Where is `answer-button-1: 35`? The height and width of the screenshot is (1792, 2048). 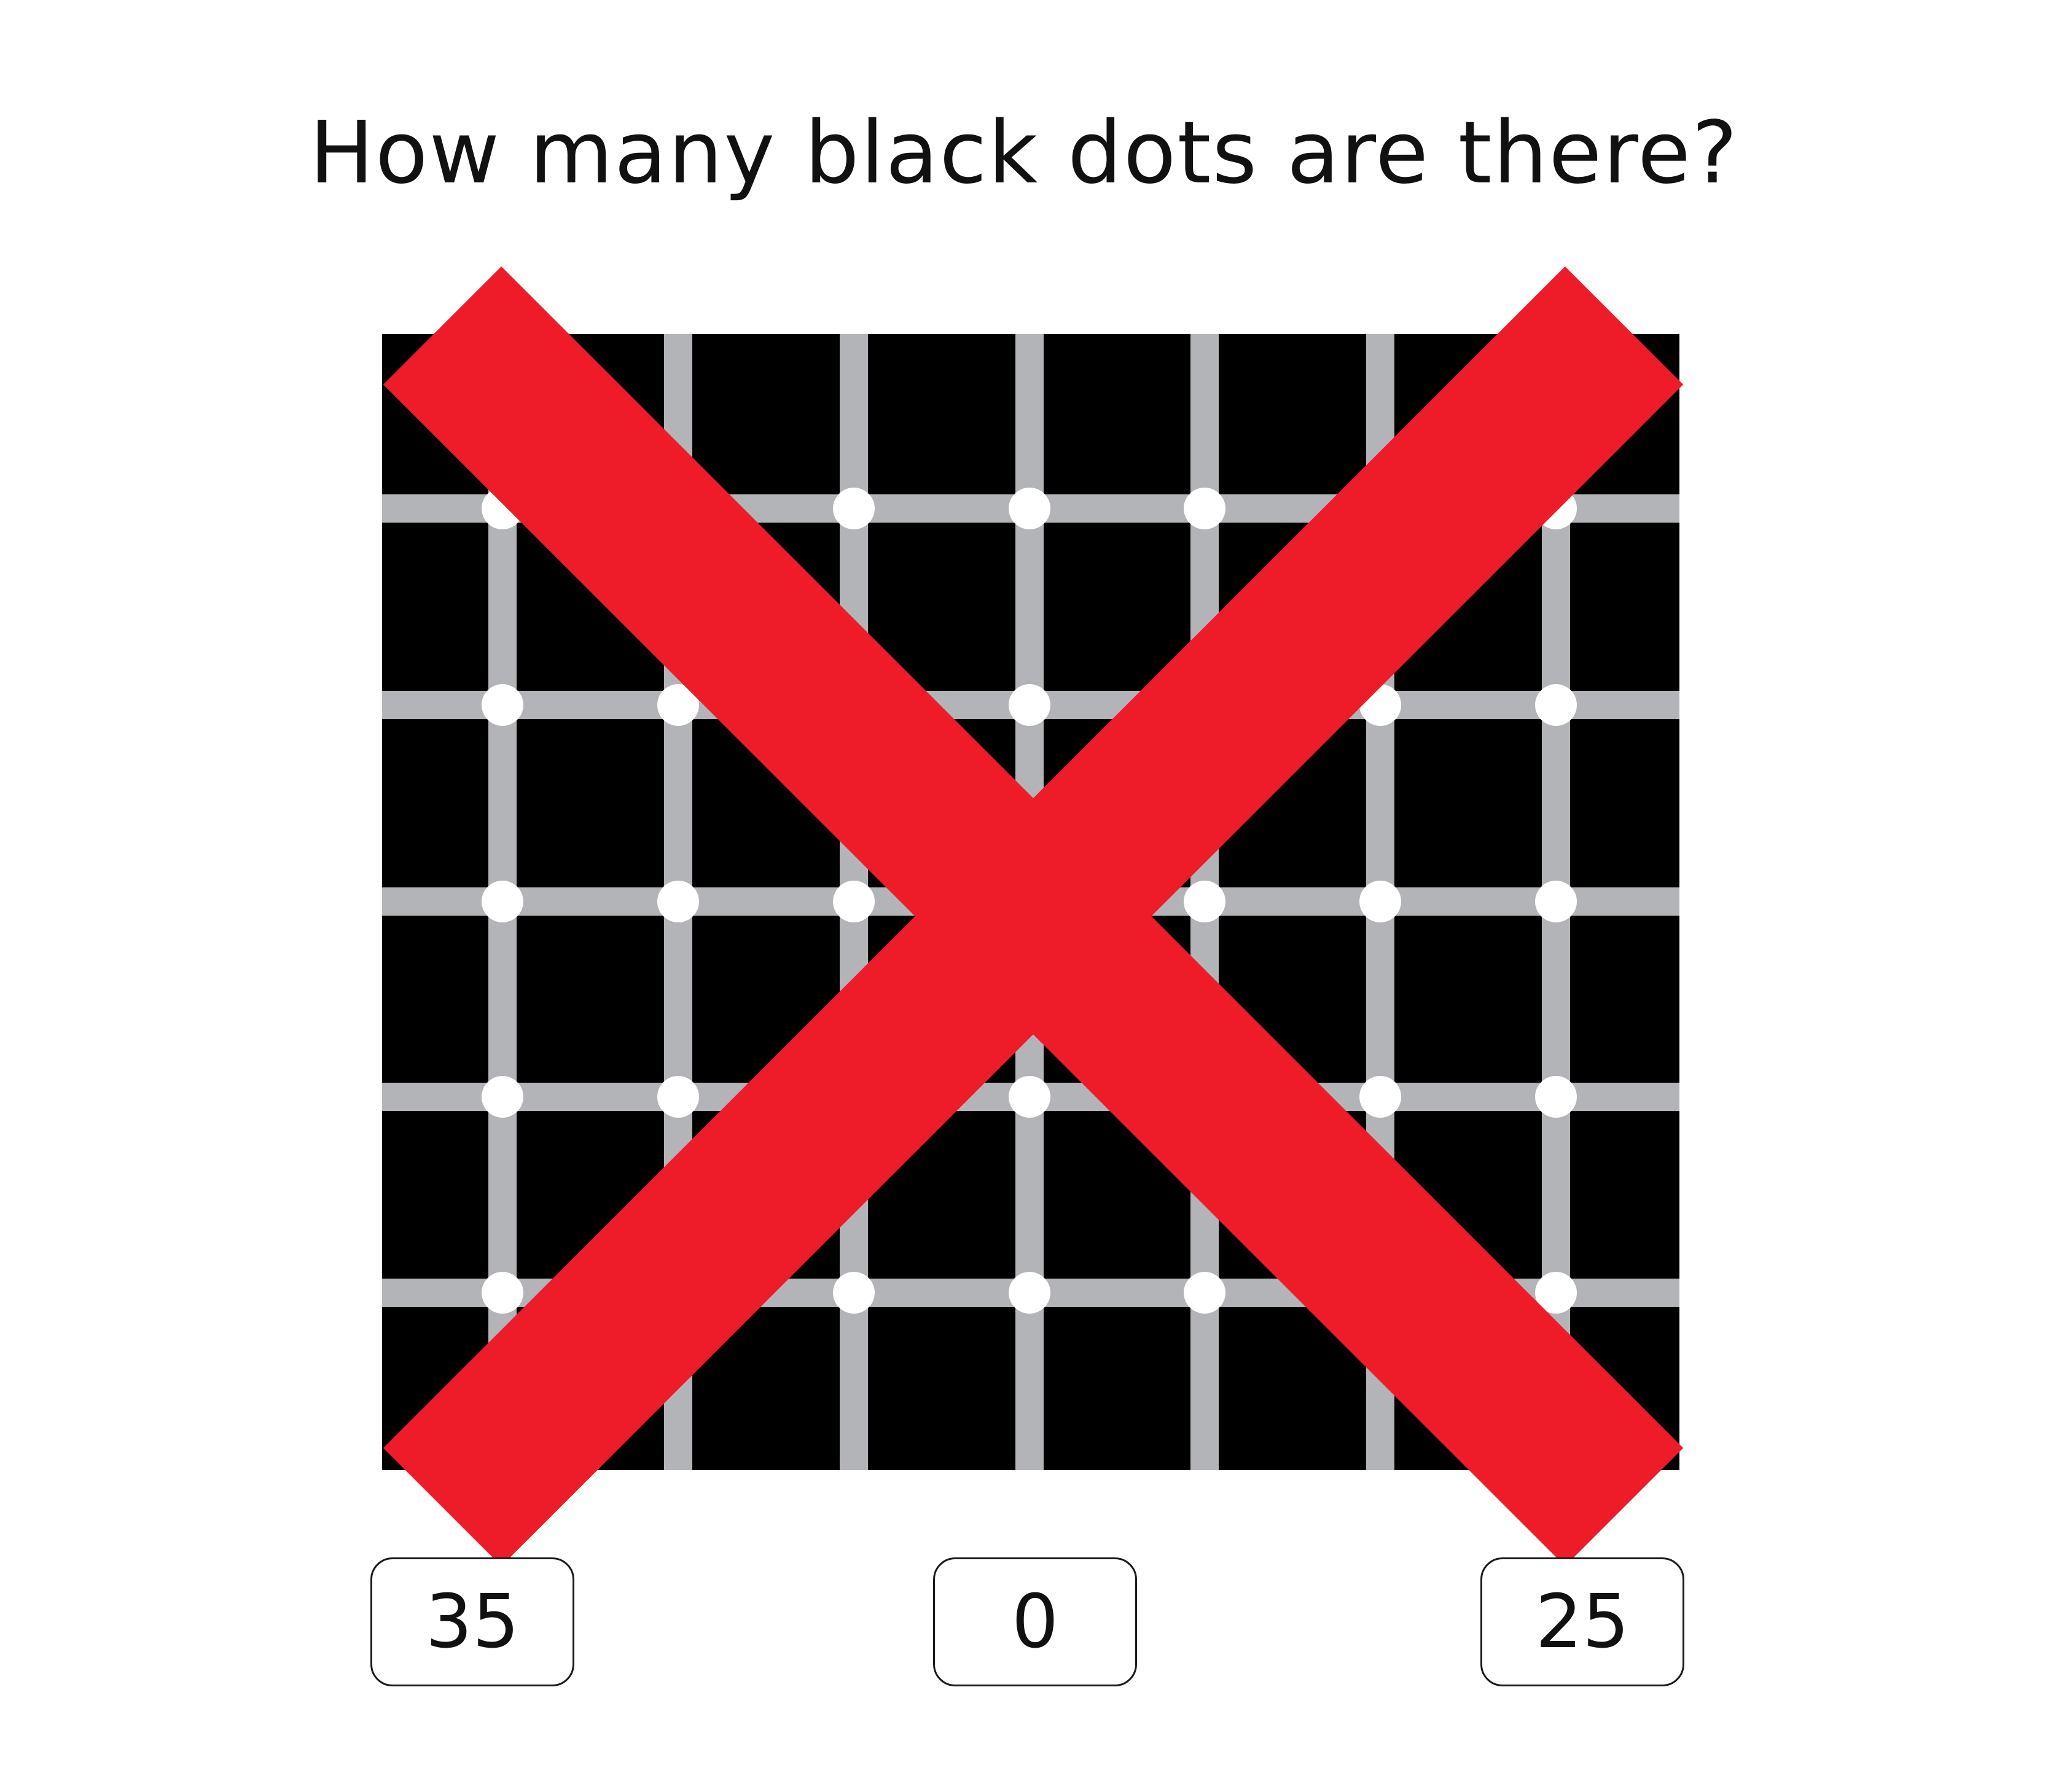
answer-button-1: 35 is located at coordinates (472, 1621).